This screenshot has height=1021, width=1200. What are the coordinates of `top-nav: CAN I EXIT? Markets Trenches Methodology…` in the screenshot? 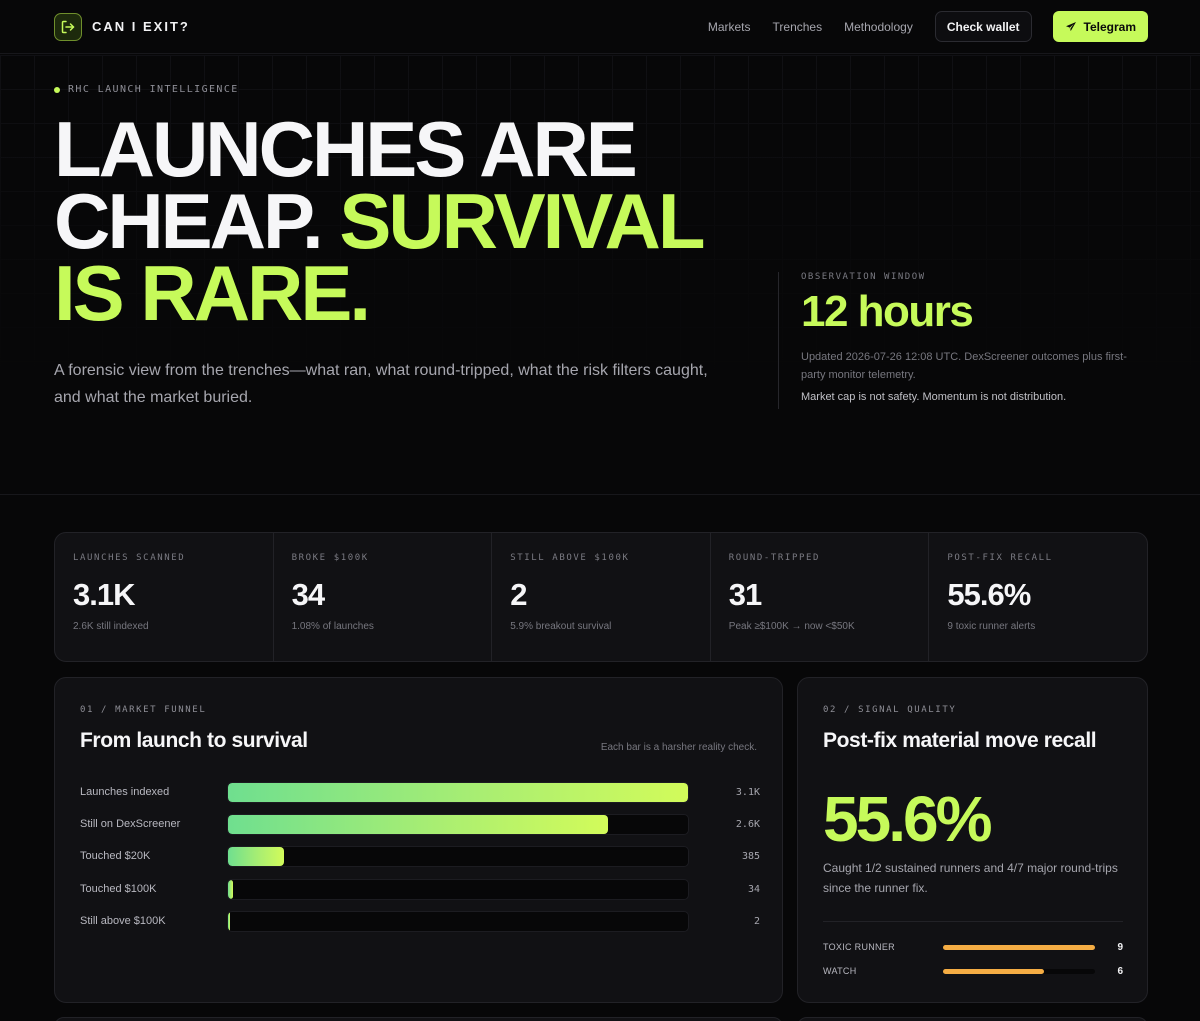 It's located at (600, 27).